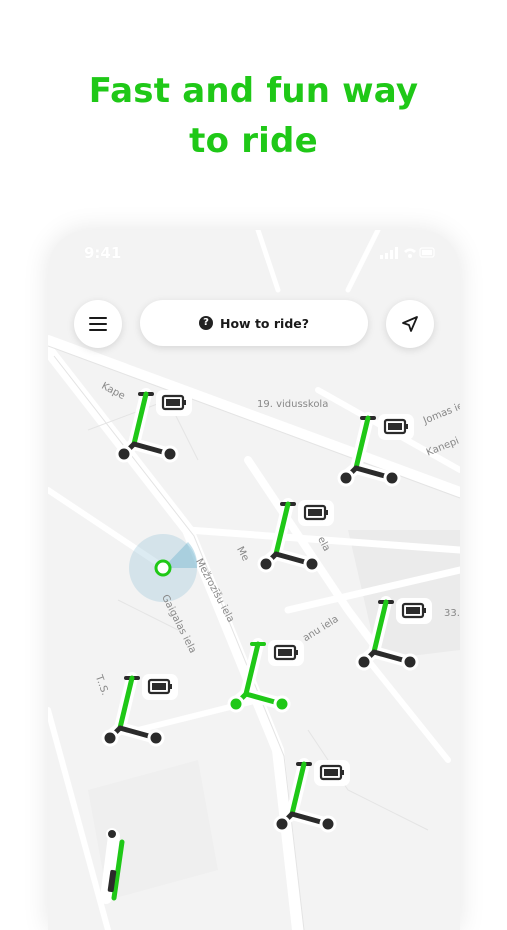  I want to click on hamburger-menu-icon, so click(98, 324).